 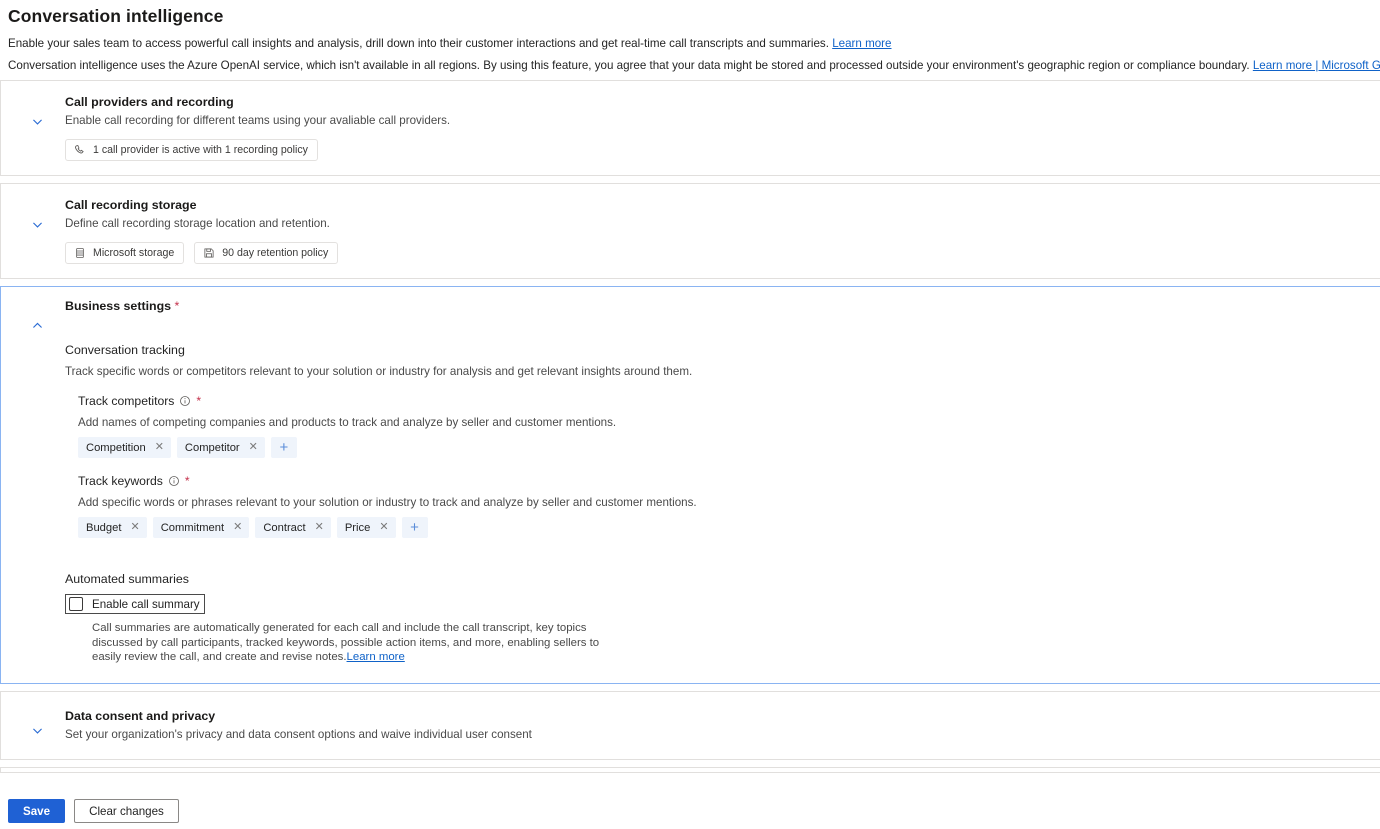 What do you see at coordinates (376, 657) in the screenshot?
I see `learn-more-link-summary: Learn more` at bounding box center [376, 657].